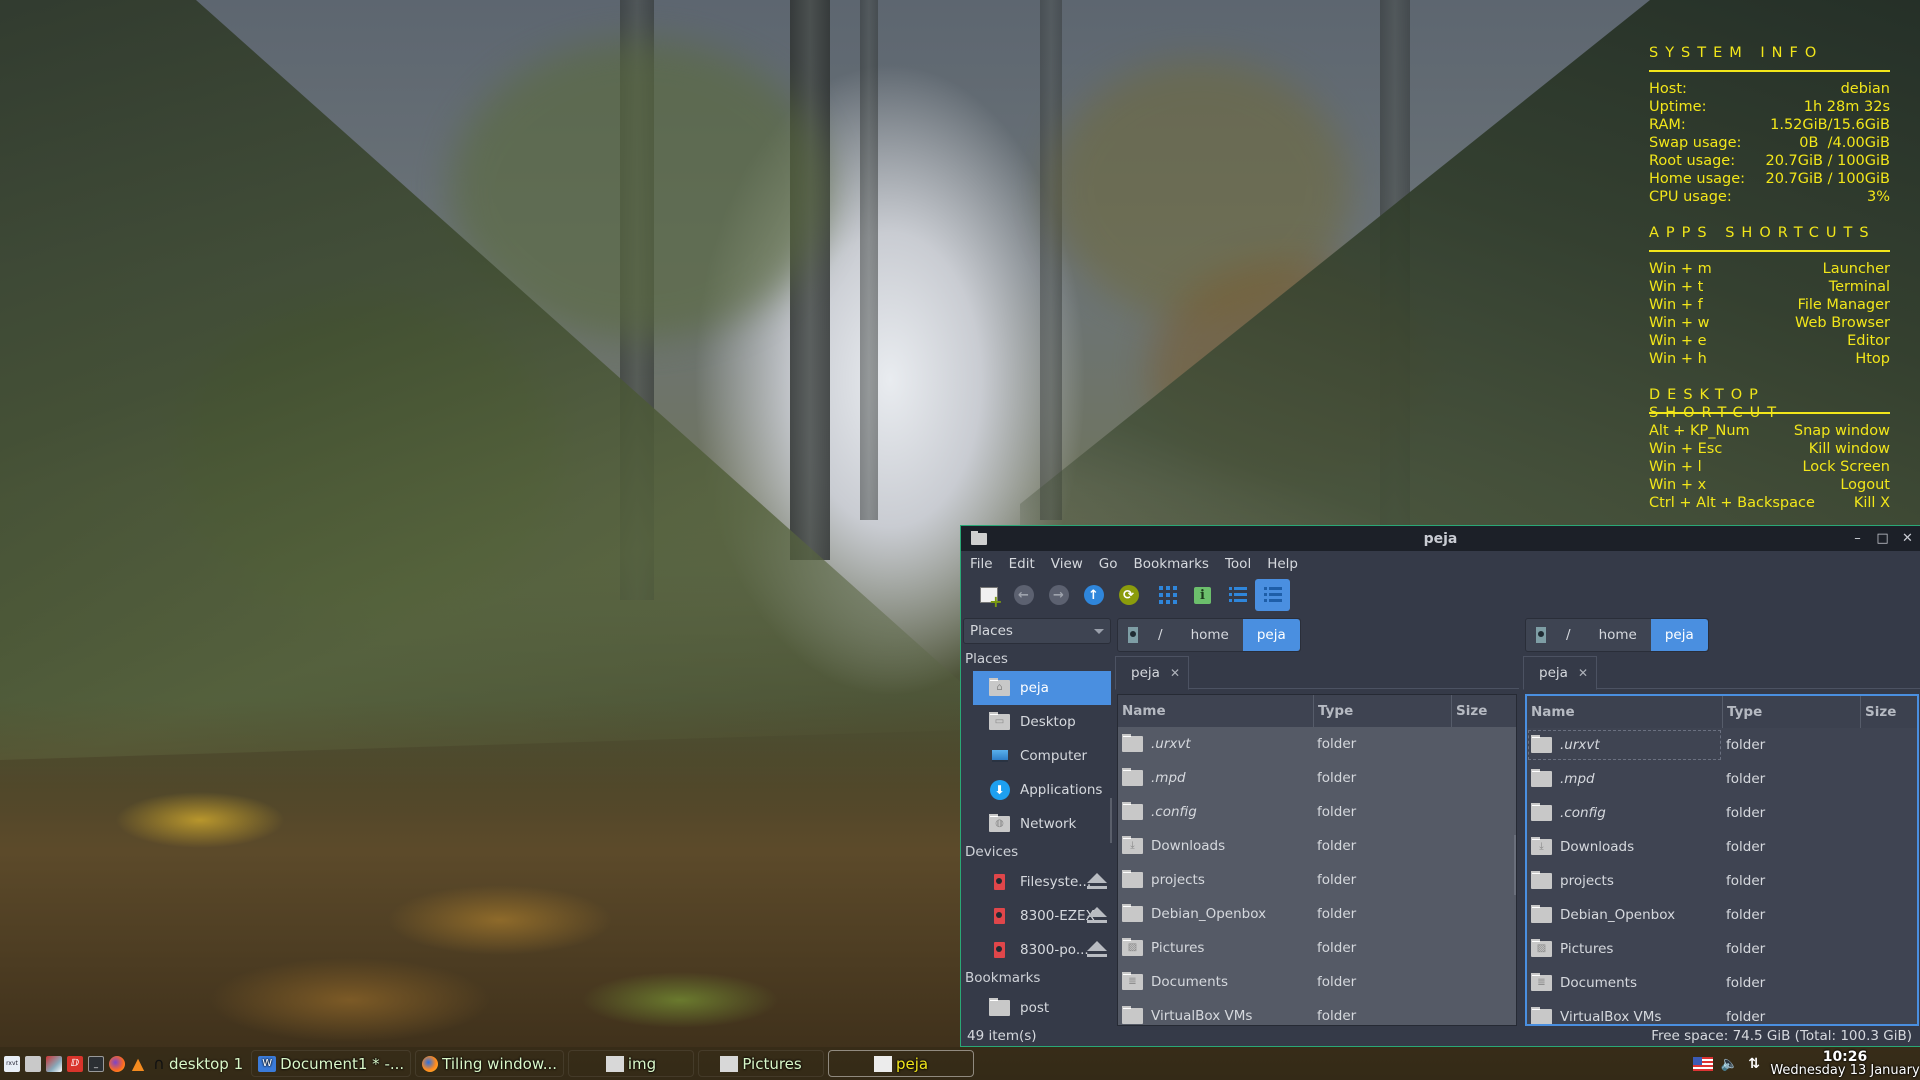 Image resolution: width=1920 pixels, height=1080 pixels. I want to click on back-button: ←, so click(1023, 595).